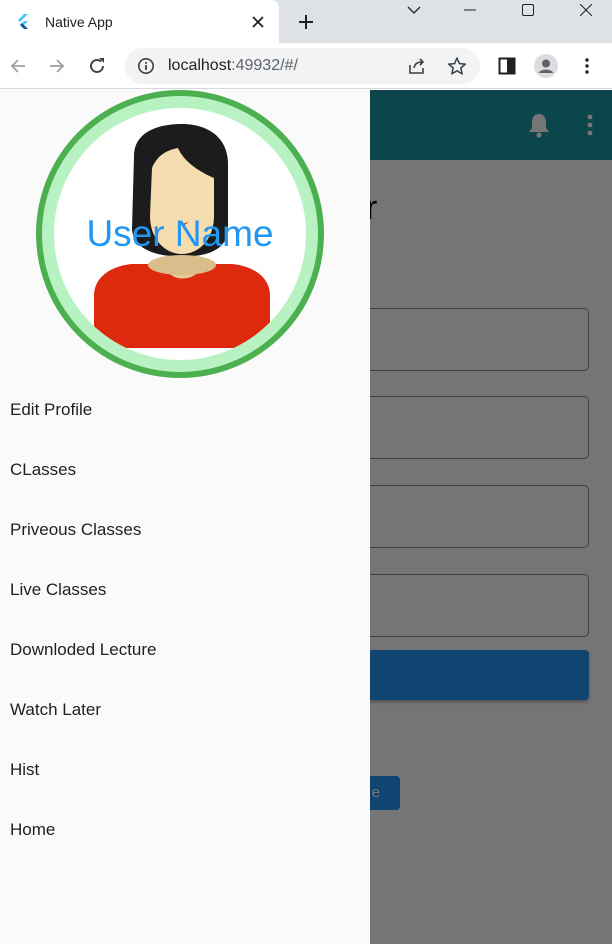  What do you see at coordinates (58, 589) in the screenshot?
I see `menu-item-label: Live Classes` at bounding box center [58, 589].